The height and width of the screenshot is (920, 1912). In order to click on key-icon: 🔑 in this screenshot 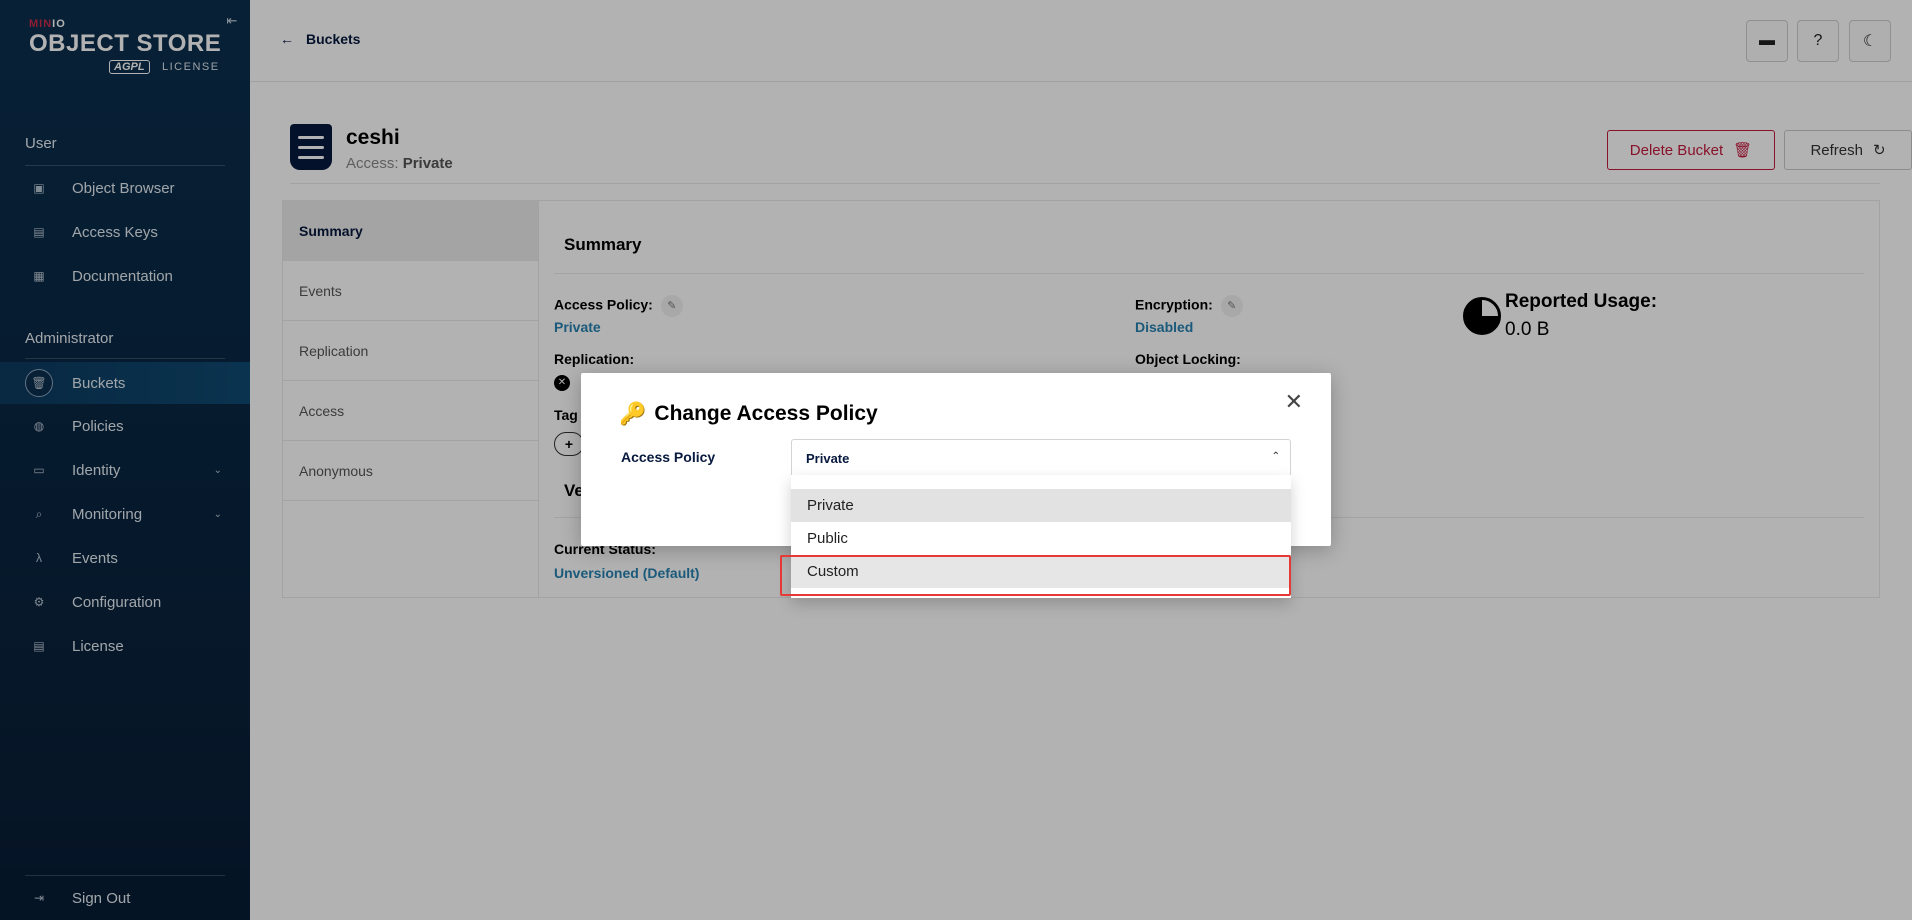, I will do `click(633, 413)`.